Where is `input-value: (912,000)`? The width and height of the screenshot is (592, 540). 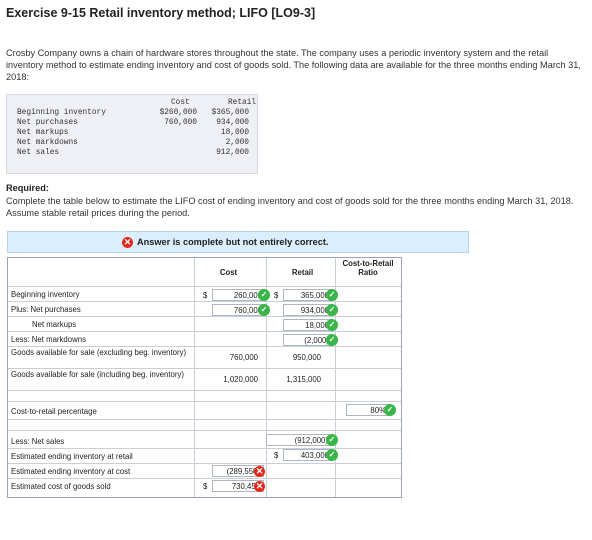 input-value: (912,000) is located at coordinates (311, 440).